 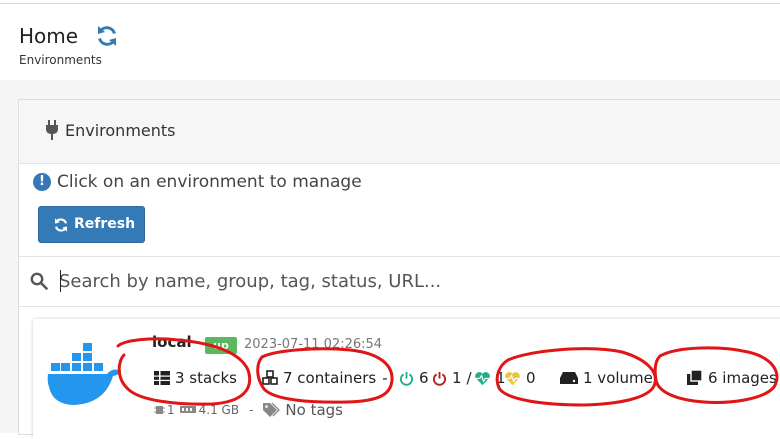 What do you see at coordinates (219, 410) in the screenshot?
I see `memory-size: 4.1 GB` at bounding box center [219, 410].